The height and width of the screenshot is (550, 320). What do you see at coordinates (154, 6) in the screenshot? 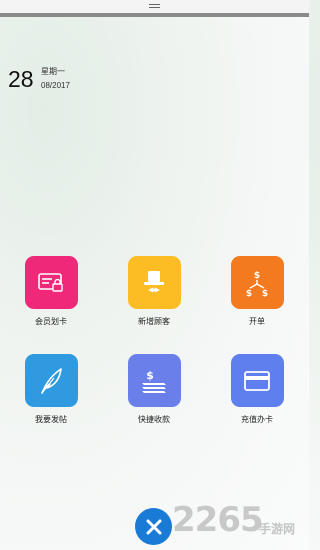
I see `drag-handle-icon` at bounding box center [154, 6].